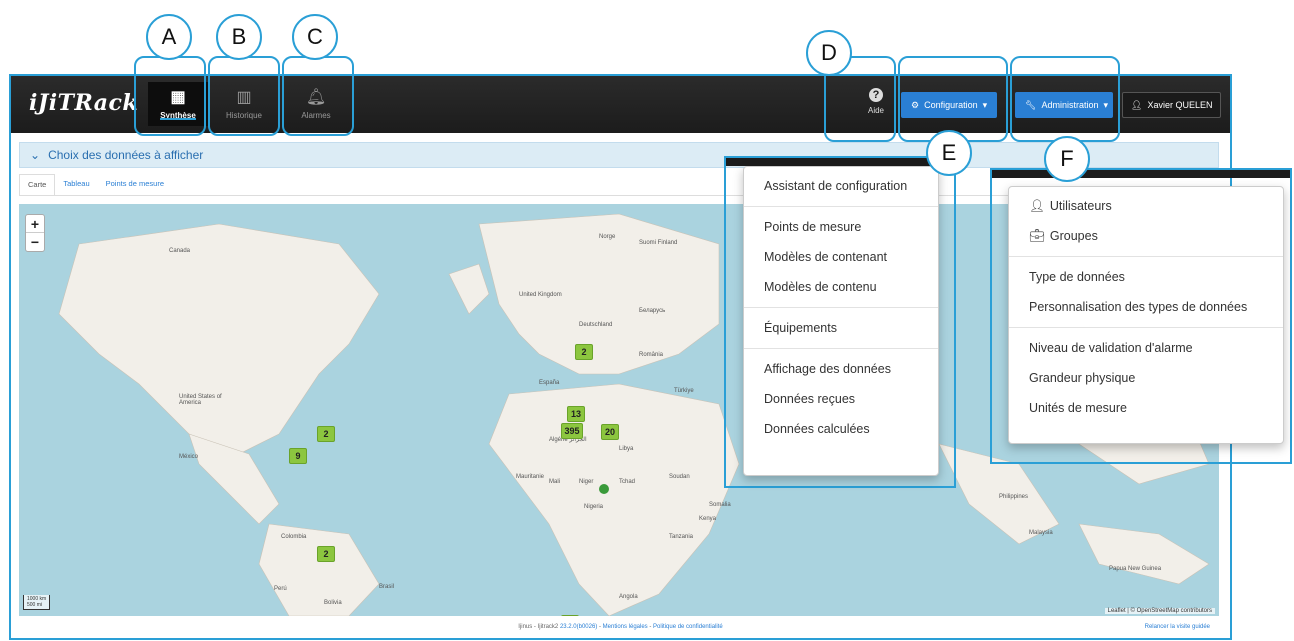 The width and height of the screenshot is (1294, 641). What do you see at coordinates (170, 96) in the screenshot?
I see `callout-box-a` at bounding box center [170, 96].